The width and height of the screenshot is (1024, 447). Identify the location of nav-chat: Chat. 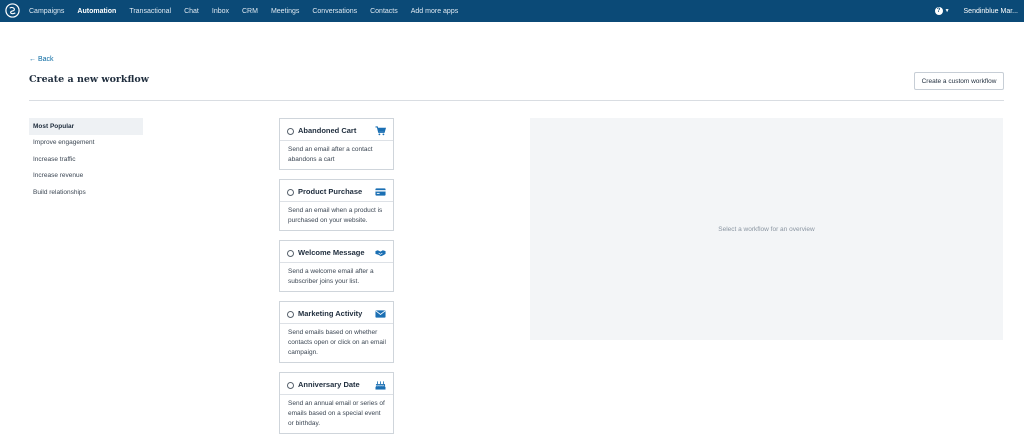
(191, 11).